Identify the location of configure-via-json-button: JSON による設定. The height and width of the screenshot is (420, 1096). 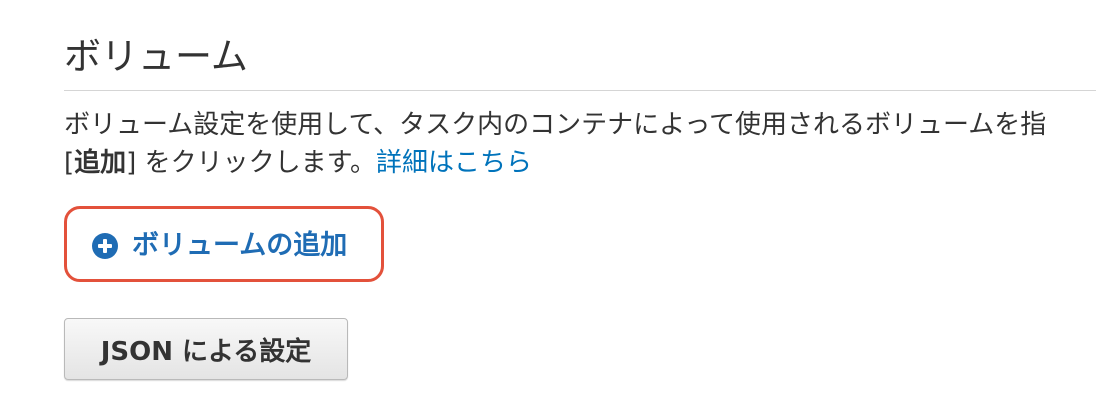
(206, 349).